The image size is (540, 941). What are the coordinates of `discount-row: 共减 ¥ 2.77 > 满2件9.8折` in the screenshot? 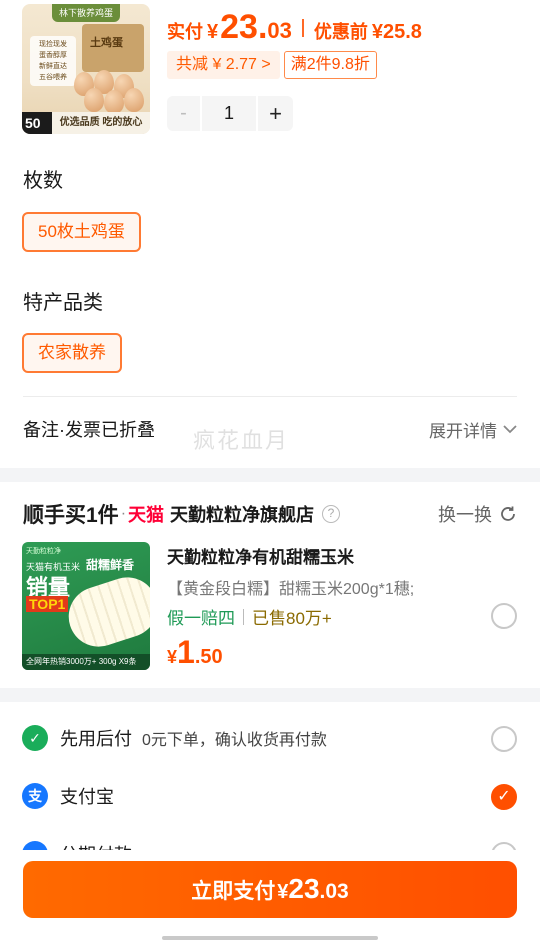 It's located at (272, 65).